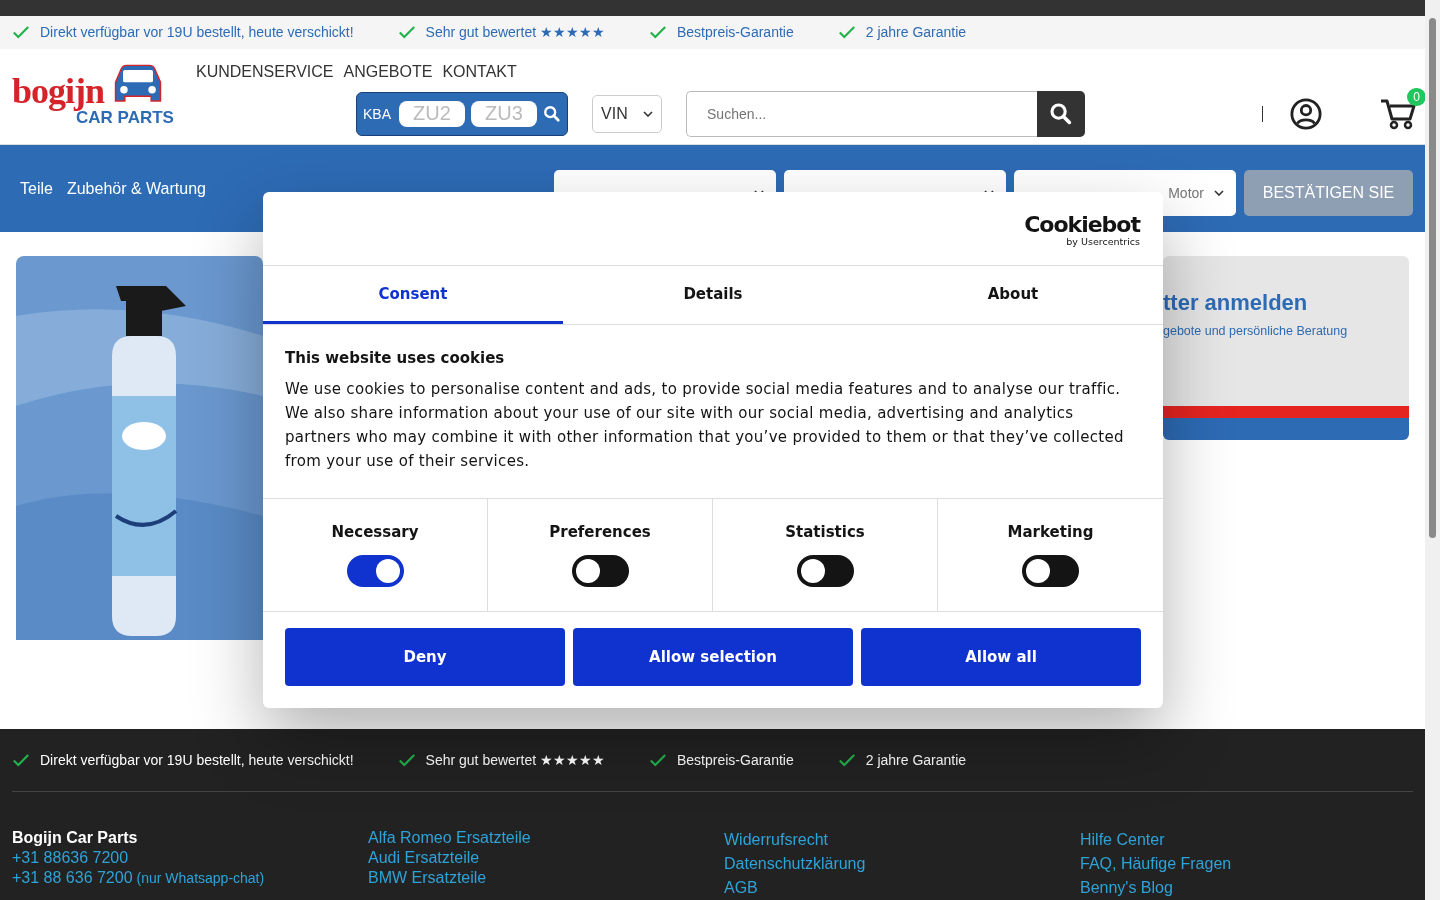  I want to click on banner-subtitle: gebote und persönliche Beratung, so click(1256, 331).